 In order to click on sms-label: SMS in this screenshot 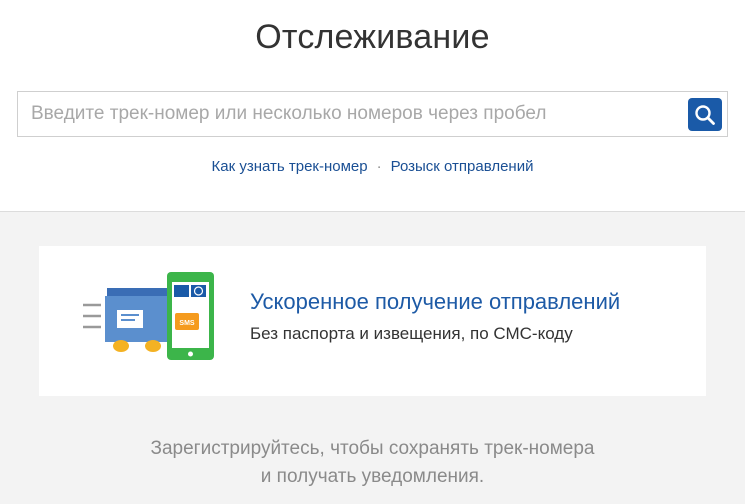, I will do `click(187, 323)`.